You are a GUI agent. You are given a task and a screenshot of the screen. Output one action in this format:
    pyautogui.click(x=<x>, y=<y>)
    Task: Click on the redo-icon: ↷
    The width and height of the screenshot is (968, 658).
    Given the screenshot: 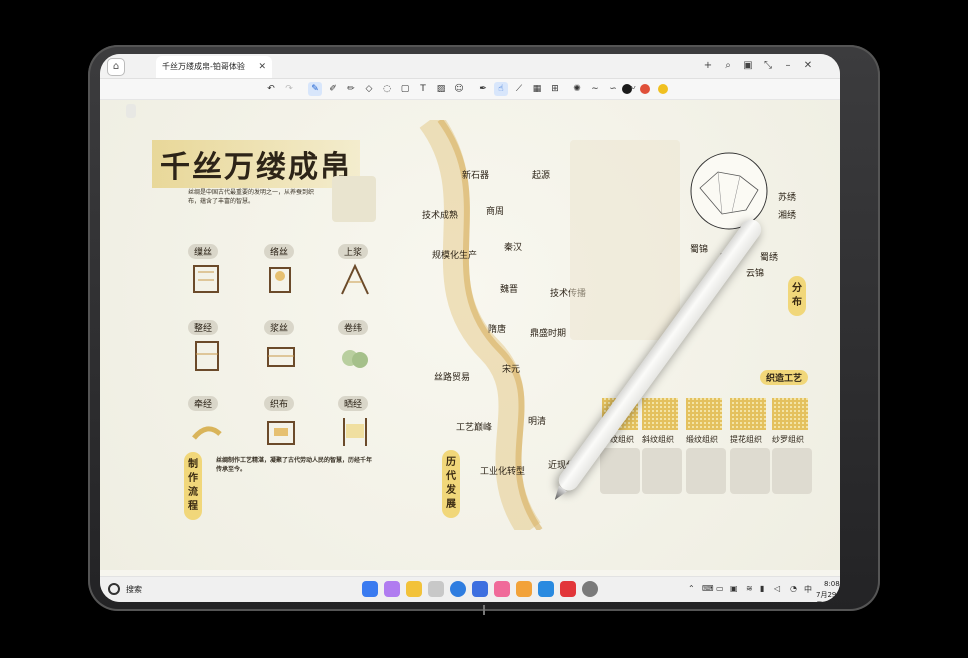 What is the action you would take?
    pyautogui.click(x=289, y=89)
    